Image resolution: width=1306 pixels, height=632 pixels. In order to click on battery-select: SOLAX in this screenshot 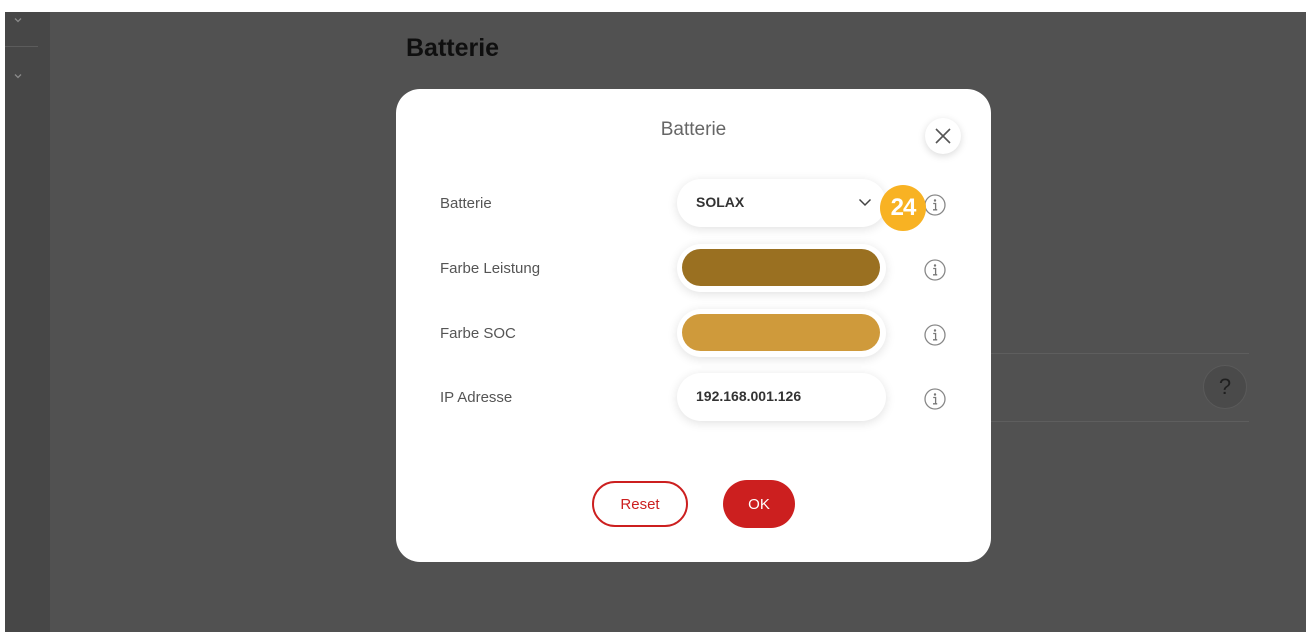, I will do `click(781, 203)`.